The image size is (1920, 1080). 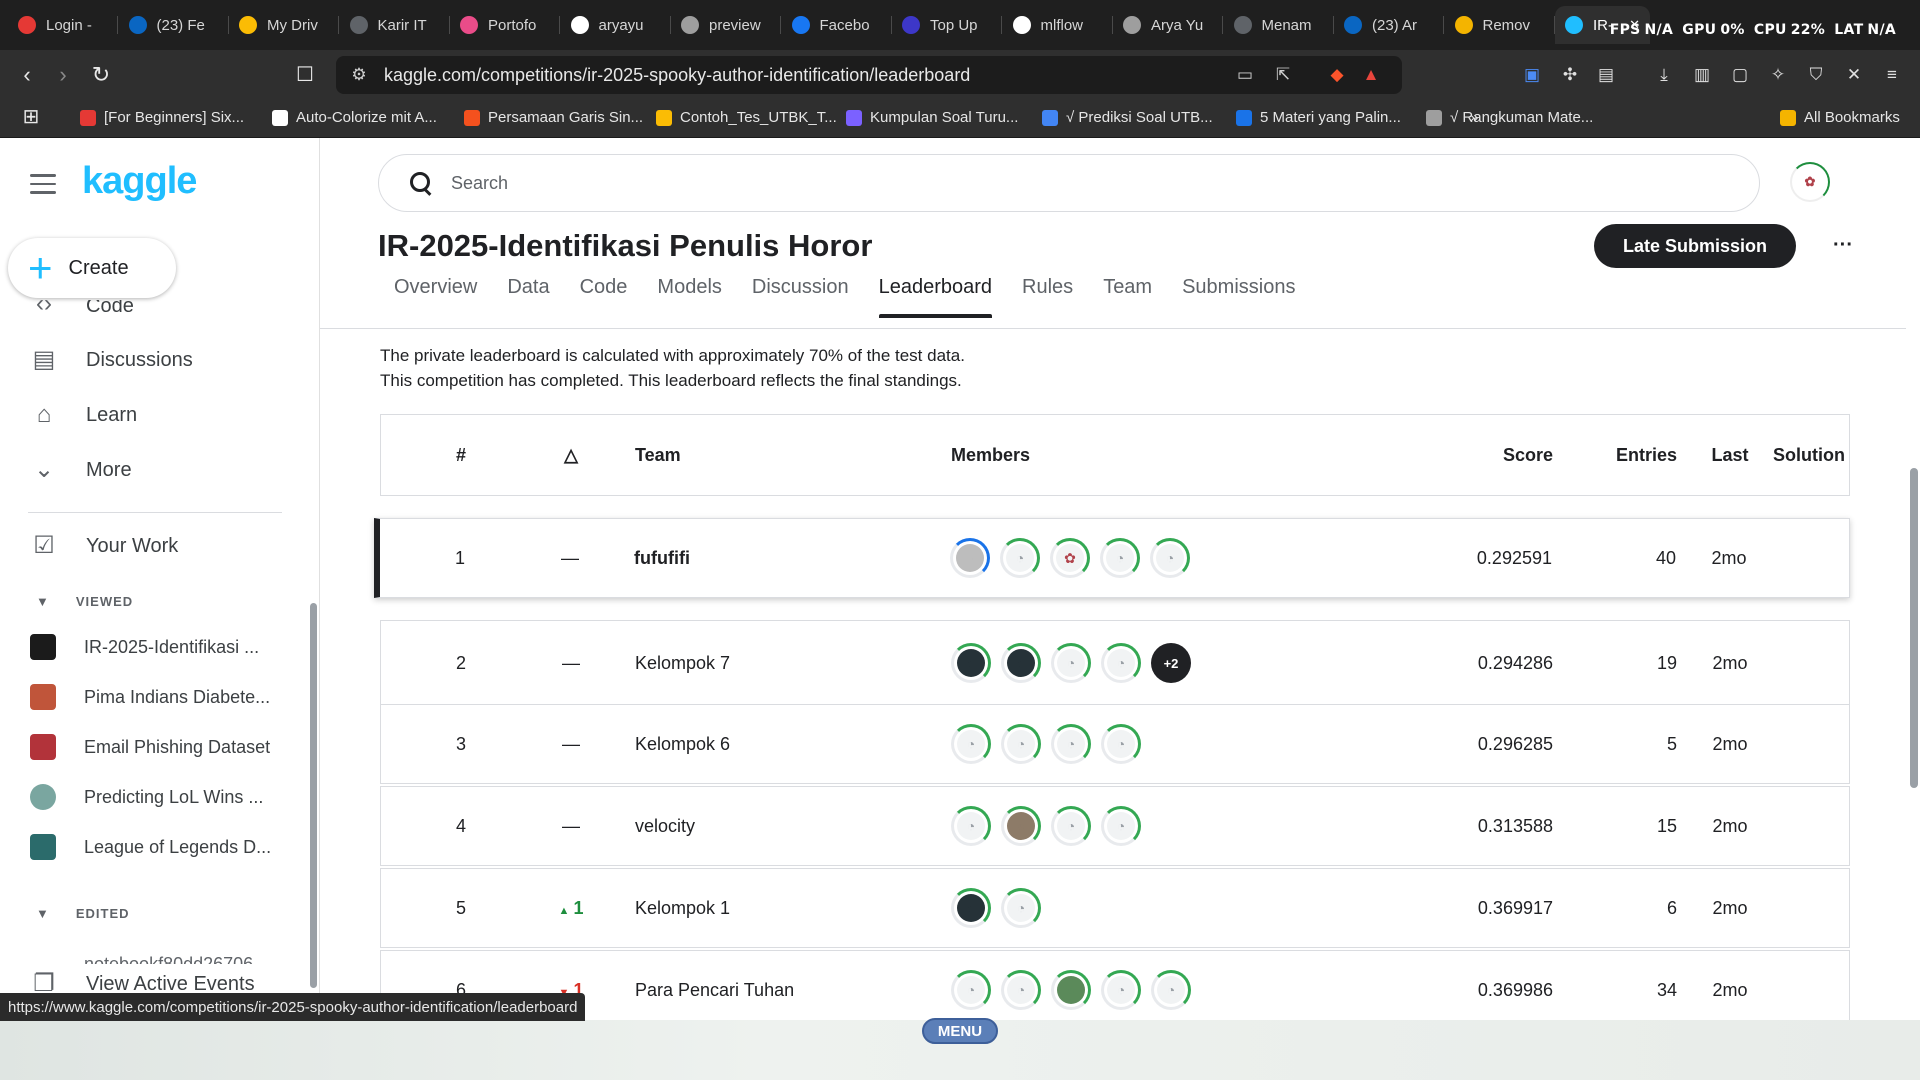 What do you see at coordinates (150, 747) in the screenshot?
I see `viewed-item: Email Phishing Dataset` at bounding box center [150, 747].